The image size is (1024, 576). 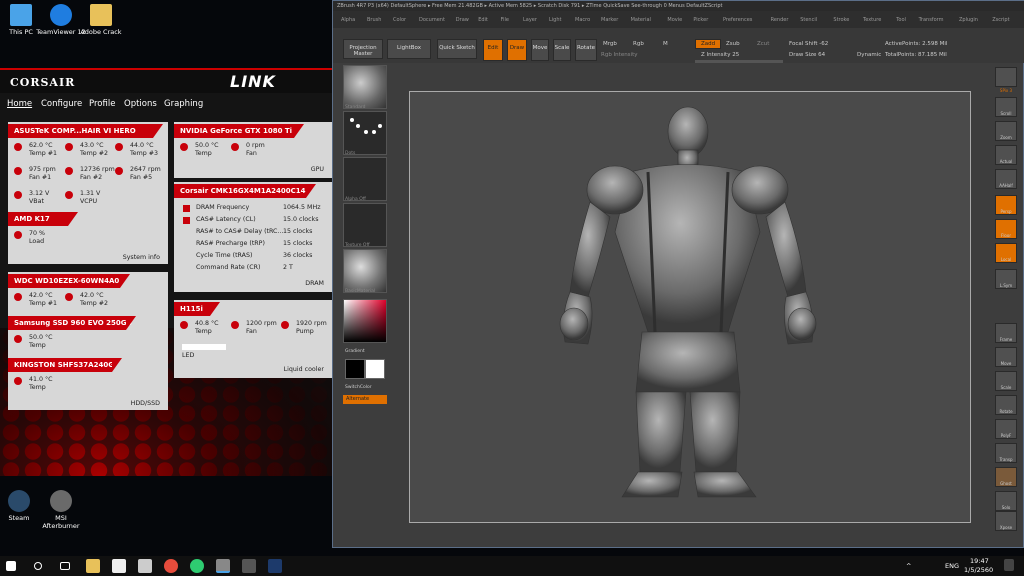 What do you see at coordinates (505, 20) in the screenshot?
I see `menu-item: File` at bounding box center [505, 20].